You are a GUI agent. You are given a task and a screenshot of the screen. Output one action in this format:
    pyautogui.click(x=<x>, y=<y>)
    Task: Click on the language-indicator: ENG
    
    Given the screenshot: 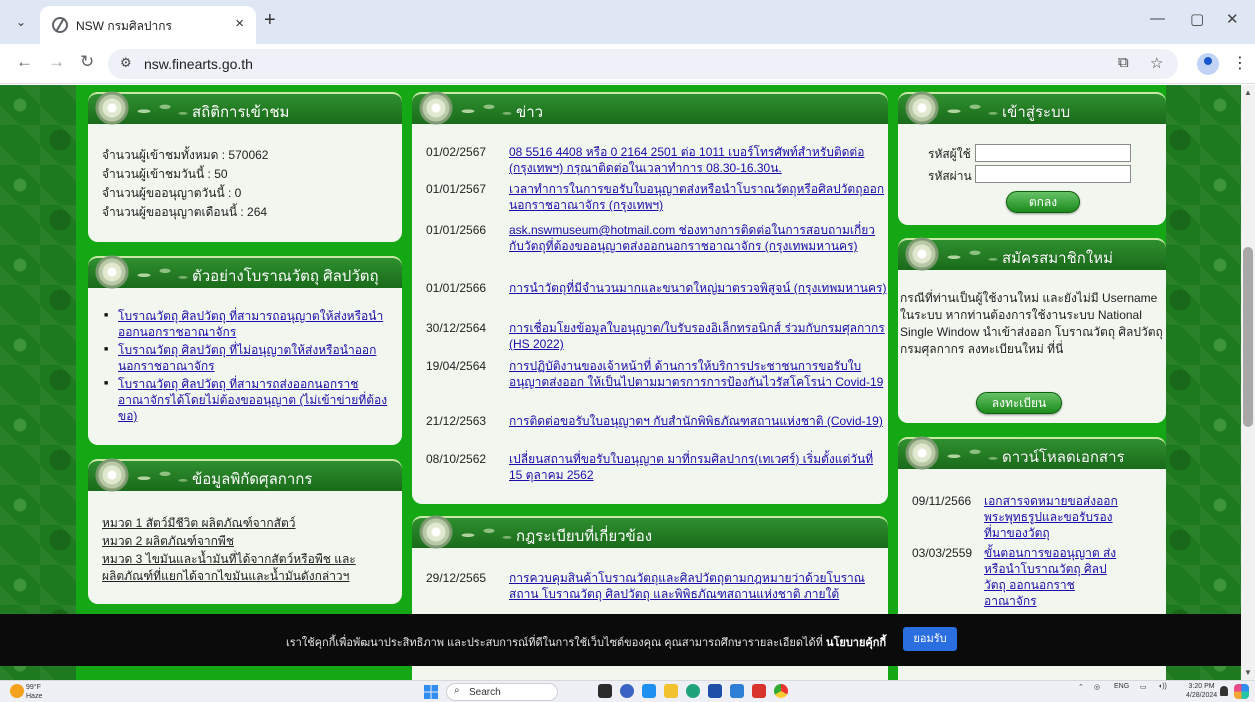 What is the action you would take?
    pyautogui.click(x=1121, y=686)
    